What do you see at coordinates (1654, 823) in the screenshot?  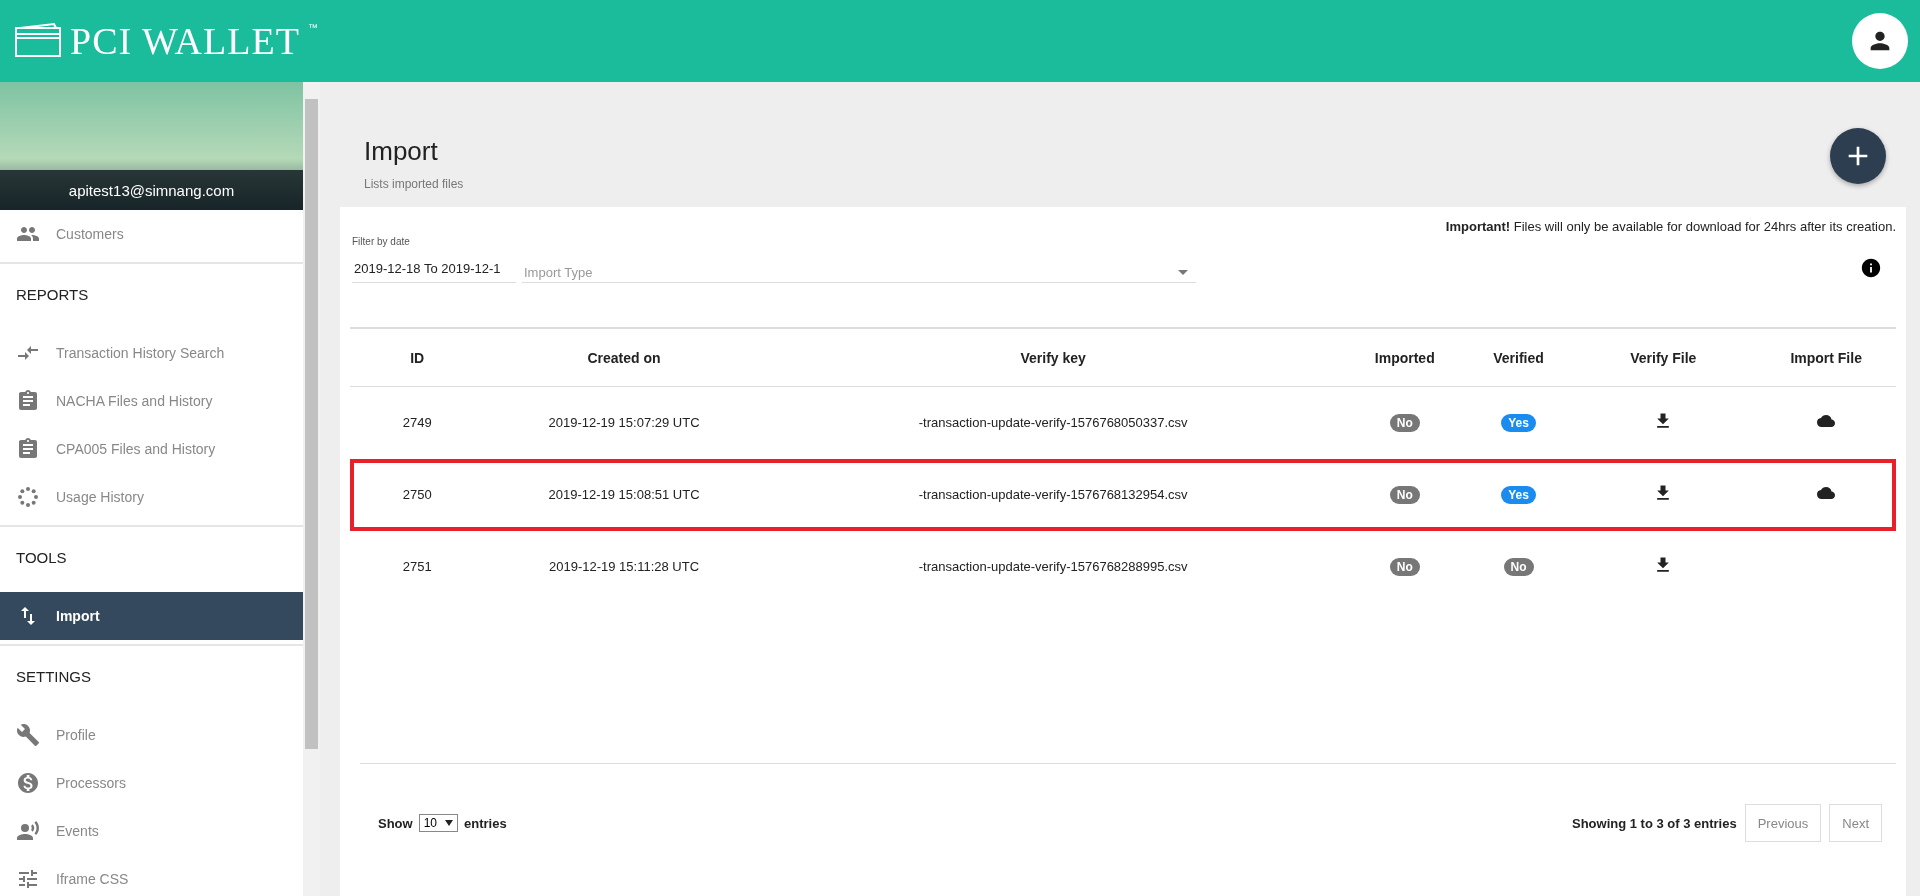 I see `entries-summary: Showing 1 to 3 of 3 entries` at bounding box center [1654, 823].